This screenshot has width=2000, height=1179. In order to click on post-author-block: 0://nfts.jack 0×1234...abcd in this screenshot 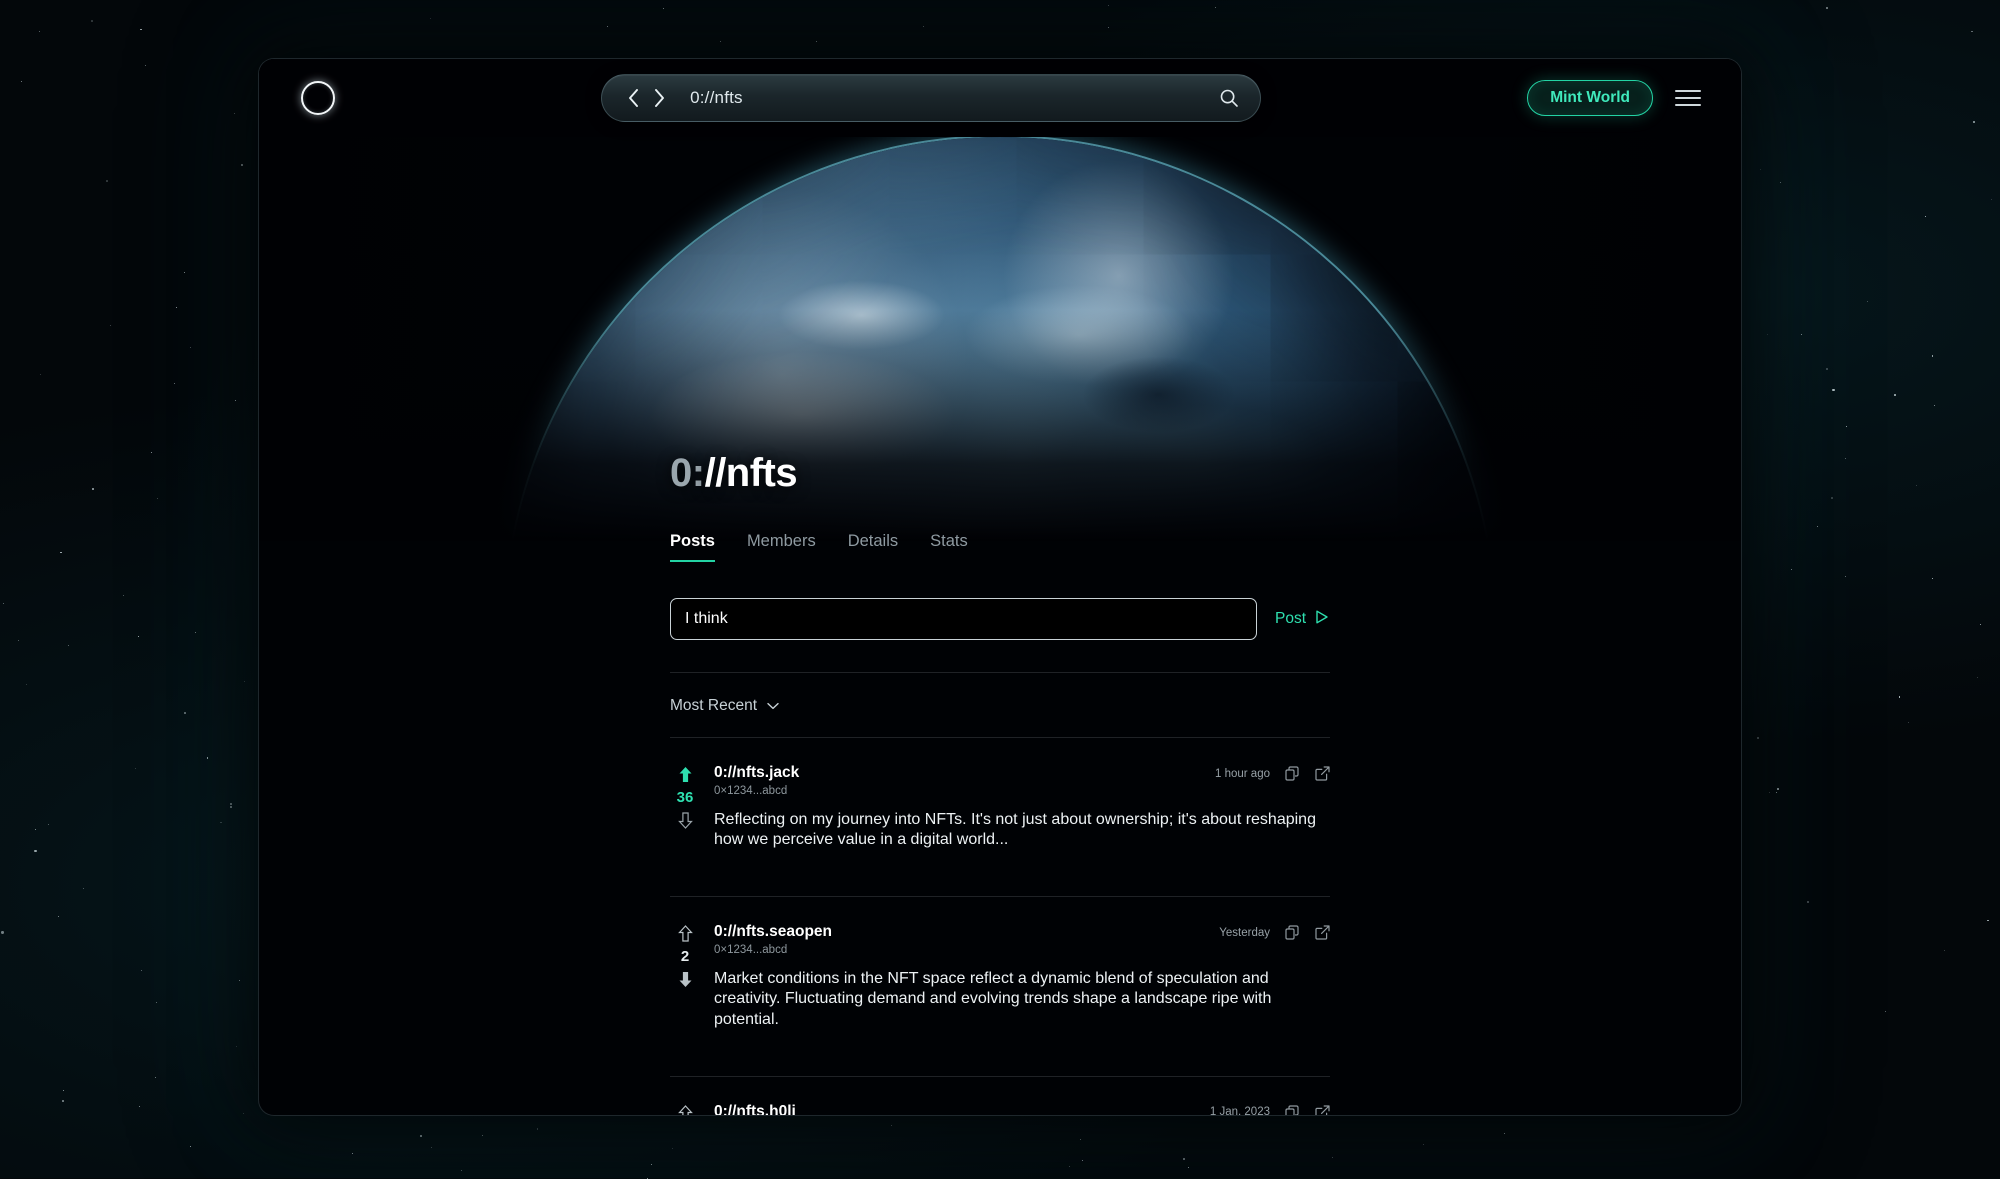, I will do `click(756, 780)`.